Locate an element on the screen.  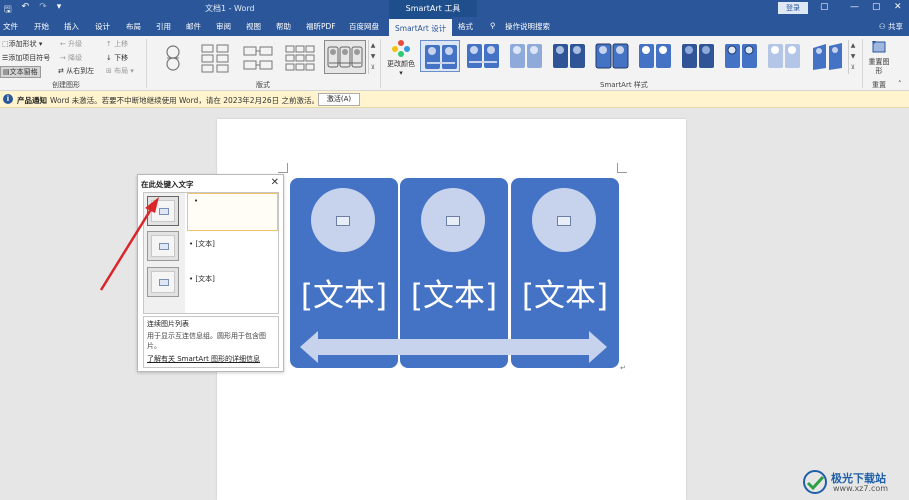
close-icon: ✕ is located at coordinates (275, 182).